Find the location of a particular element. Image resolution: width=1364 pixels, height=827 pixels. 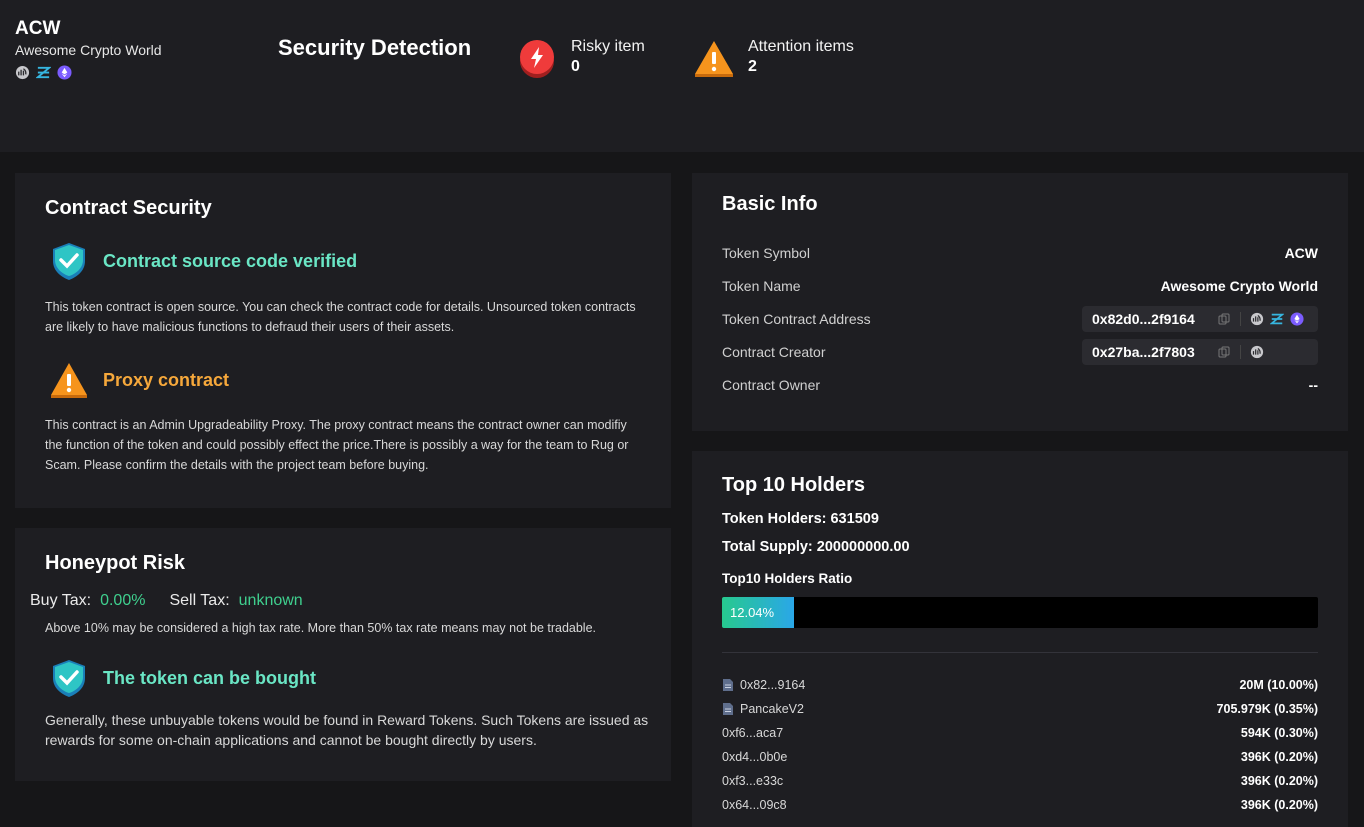

token-symbol-value: ACW is located at coordinates (1301, 253).